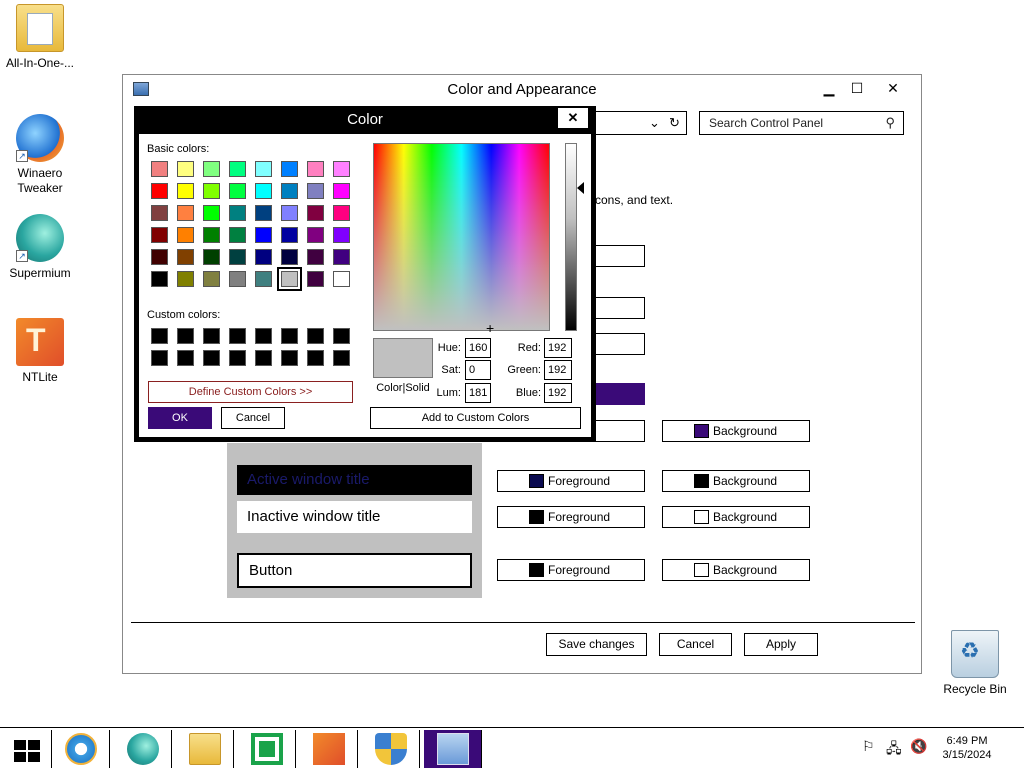 The height and width of the screenshot is (768, 1024). What do you see at coordinates (40, 247) in the screenshot?
I see `desktop-icon-supermium: ↗ Supermium` at bounding box center [40, 247].